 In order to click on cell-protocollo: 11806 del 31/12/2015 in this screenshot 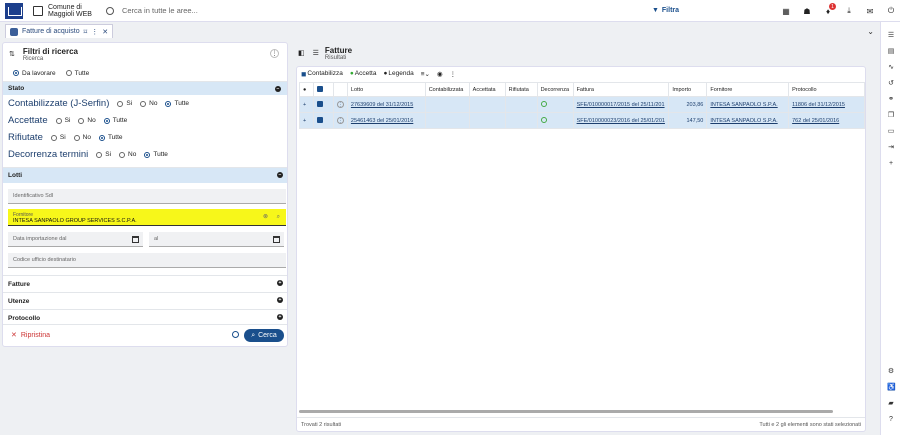, I will do `click(826, 104)`.